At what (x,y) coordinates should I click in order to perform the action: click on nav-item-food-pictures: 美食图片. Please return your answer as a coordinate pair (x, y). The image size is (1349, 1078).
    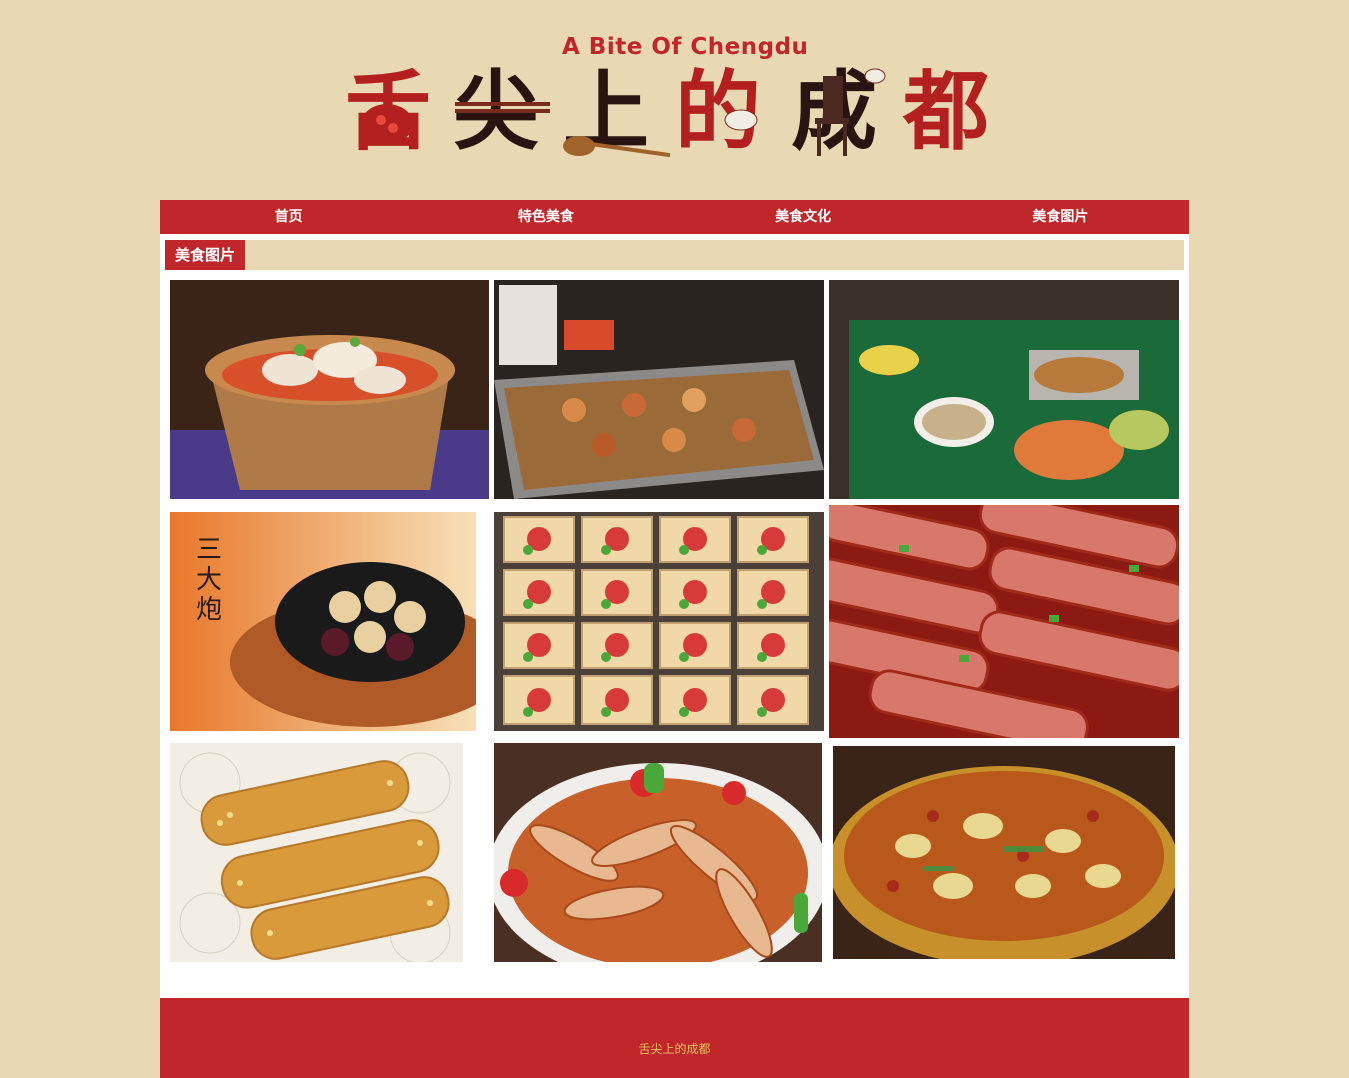
    Looking at the image, I should click on (1060, 217).